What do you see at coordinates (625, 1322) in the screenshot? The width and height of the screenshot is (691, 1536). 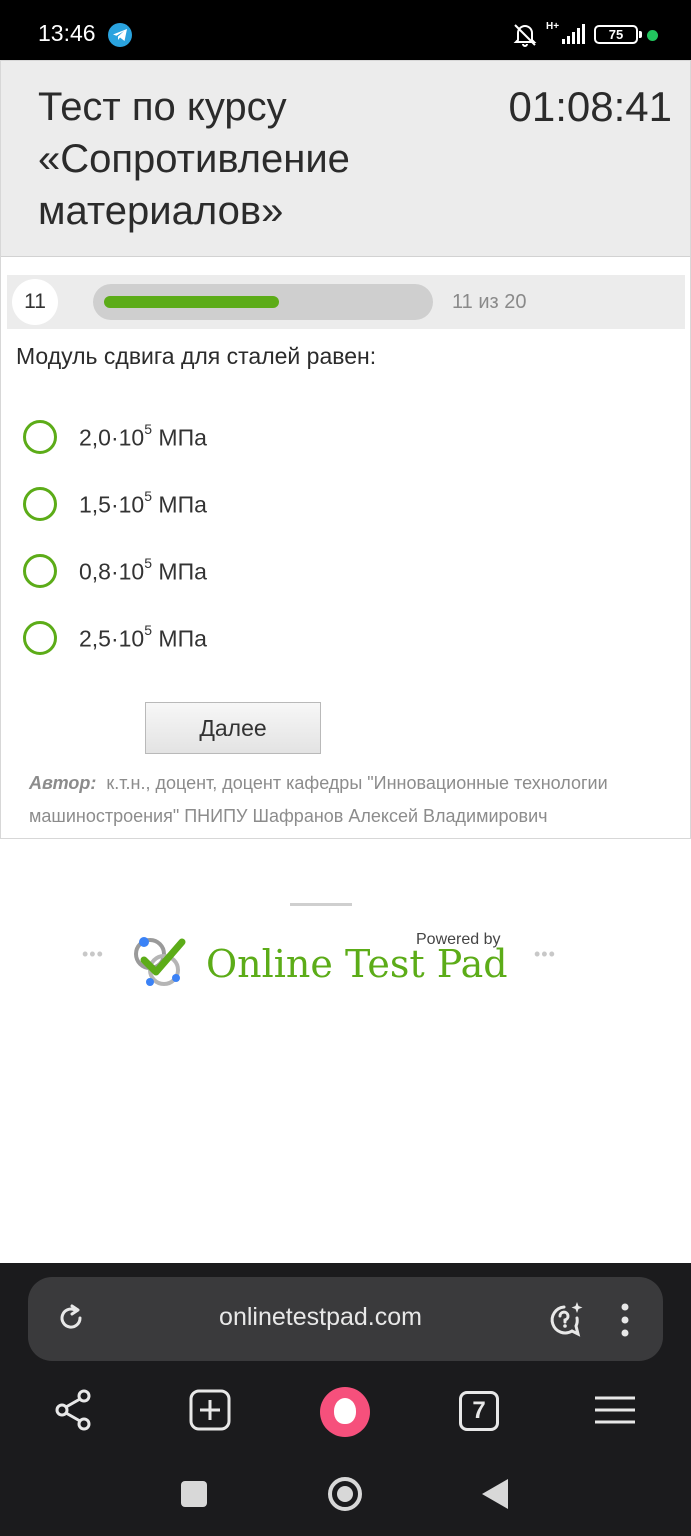 I see `more-vertical-icon` at bounding box center [625, 1322].